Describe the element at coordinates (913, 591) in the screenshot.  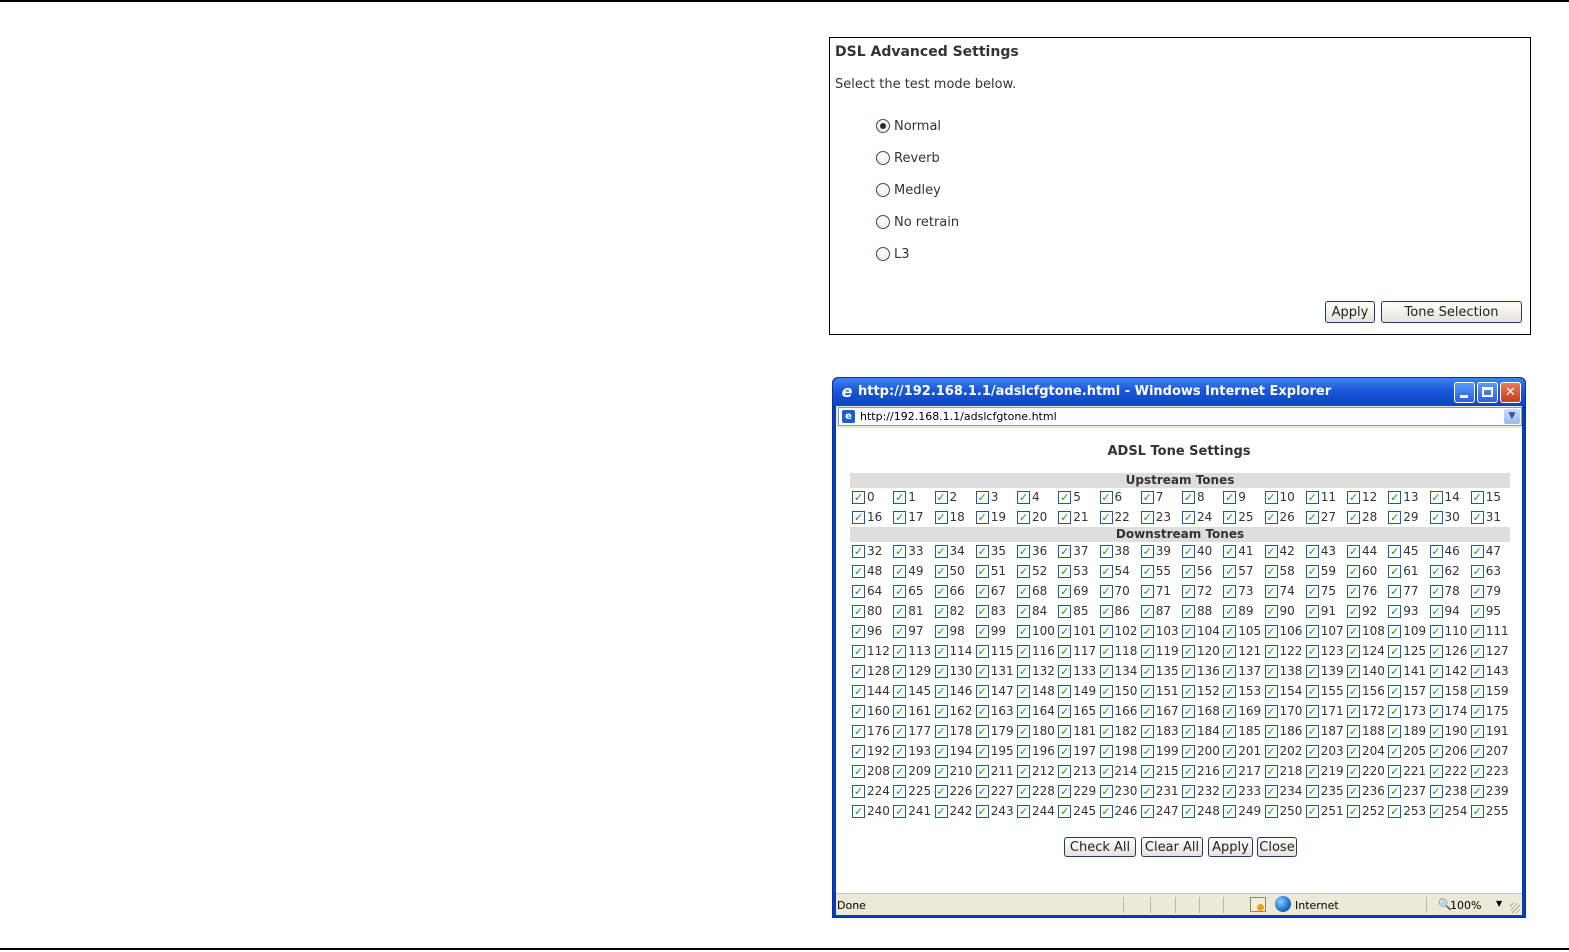
I see `tone-item: ✓ 65` at that location.